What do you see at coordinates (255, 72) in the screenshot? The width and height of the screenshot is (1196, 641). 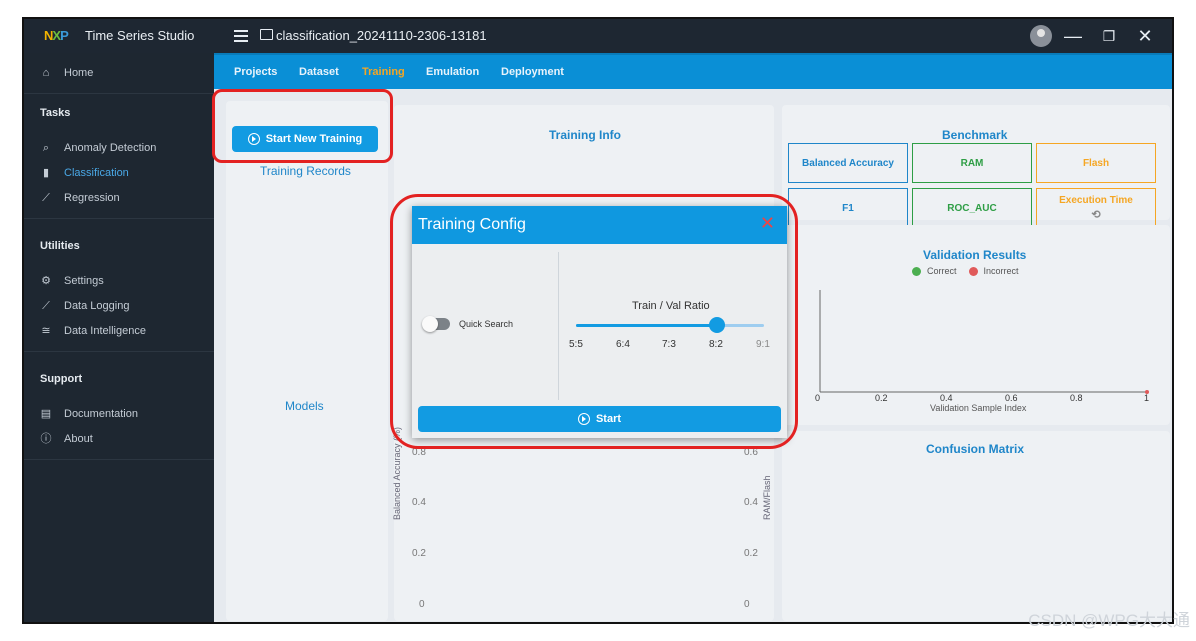 I see `tab-projects: Projects` at bounding box center [255, 72].